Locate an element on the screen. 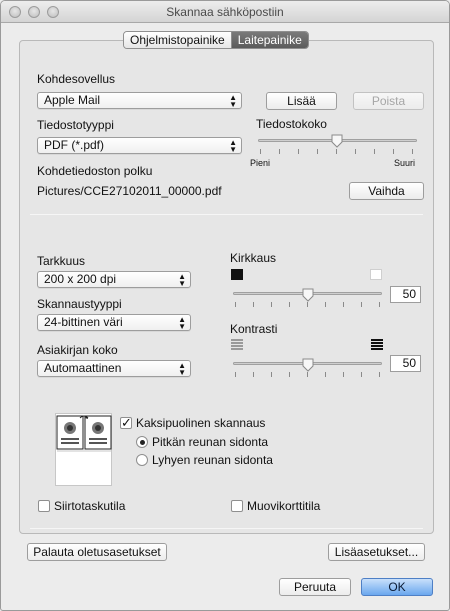  plastic-card-label: Muovikorttitila is located at coordinates (284, 506).